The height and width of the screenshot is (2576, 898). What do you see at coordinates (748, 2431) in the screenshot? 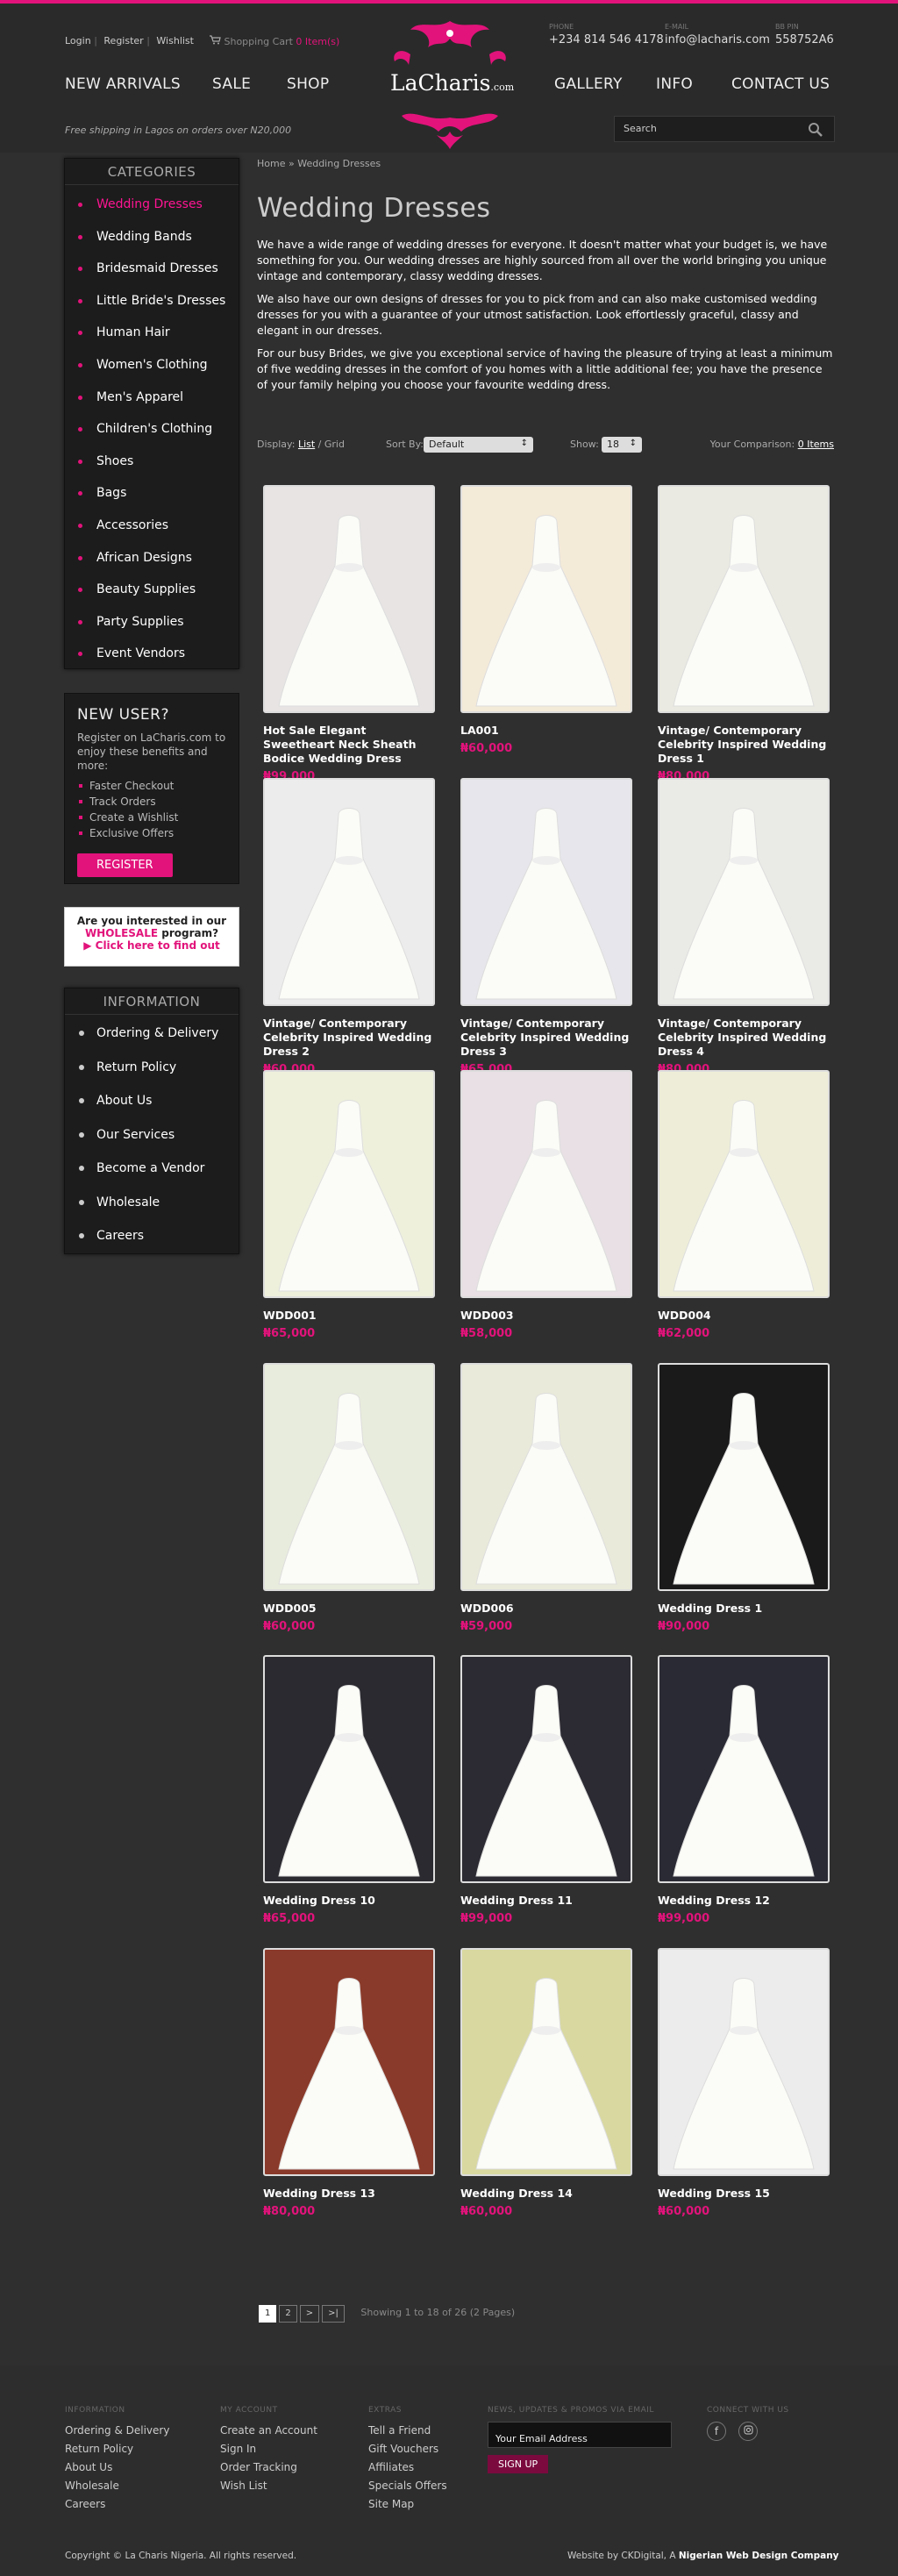
I see `instagram-icon` at bounding box center [748, 2431].